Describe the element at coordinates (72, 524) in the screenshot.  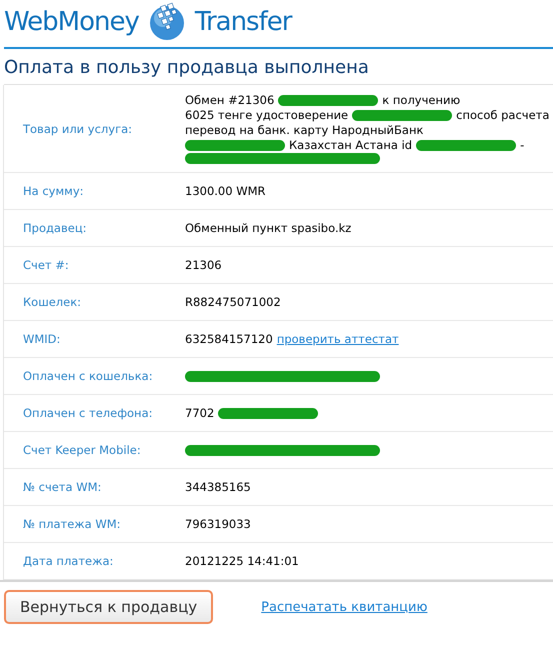
I see `field-label: № платежа WM:` at that location.